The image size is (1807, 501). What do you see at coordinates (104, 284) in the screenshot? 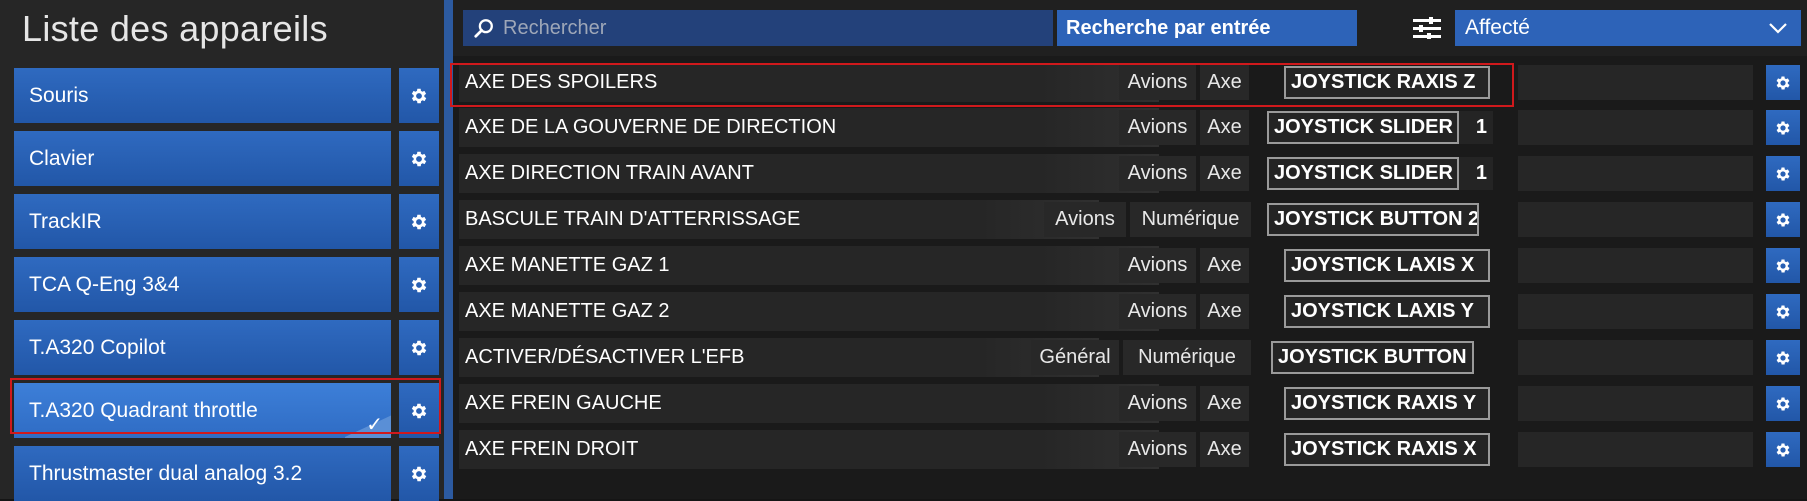
I see `device-label: TCA Q-Eng 3&4` at bounding box center [104, 284].